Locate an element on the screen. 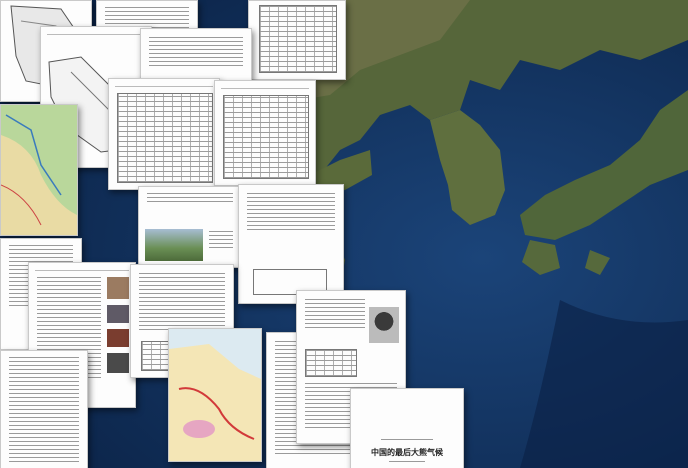 Image resolution: width=688 pixels, height=468 pixels. toc-page-bottom-left is located at coordinates (44, 409).